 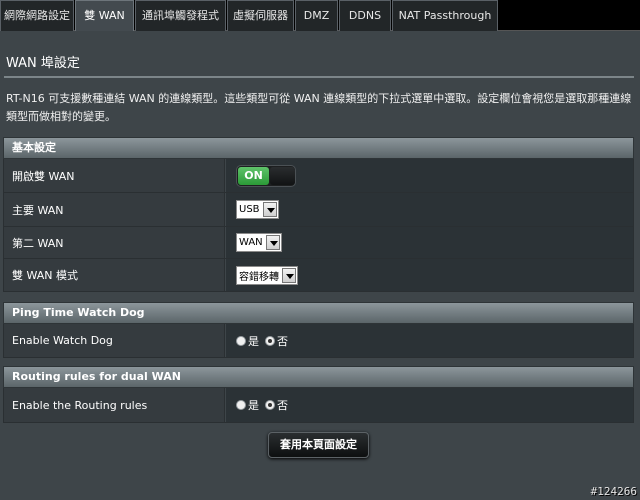 I want to click on dual-wan-label: 開啟雙 WAN, so click(x=114, y=175).